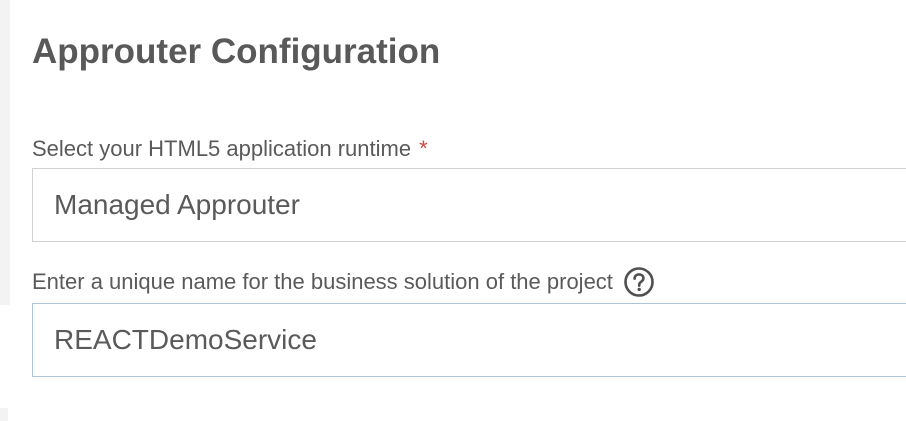 The width and height of the screenshot is (906, 421). Describe the element at coordinates (236, 51) in the screenshot. I see `page-title: Approuter Configuration` at that location.